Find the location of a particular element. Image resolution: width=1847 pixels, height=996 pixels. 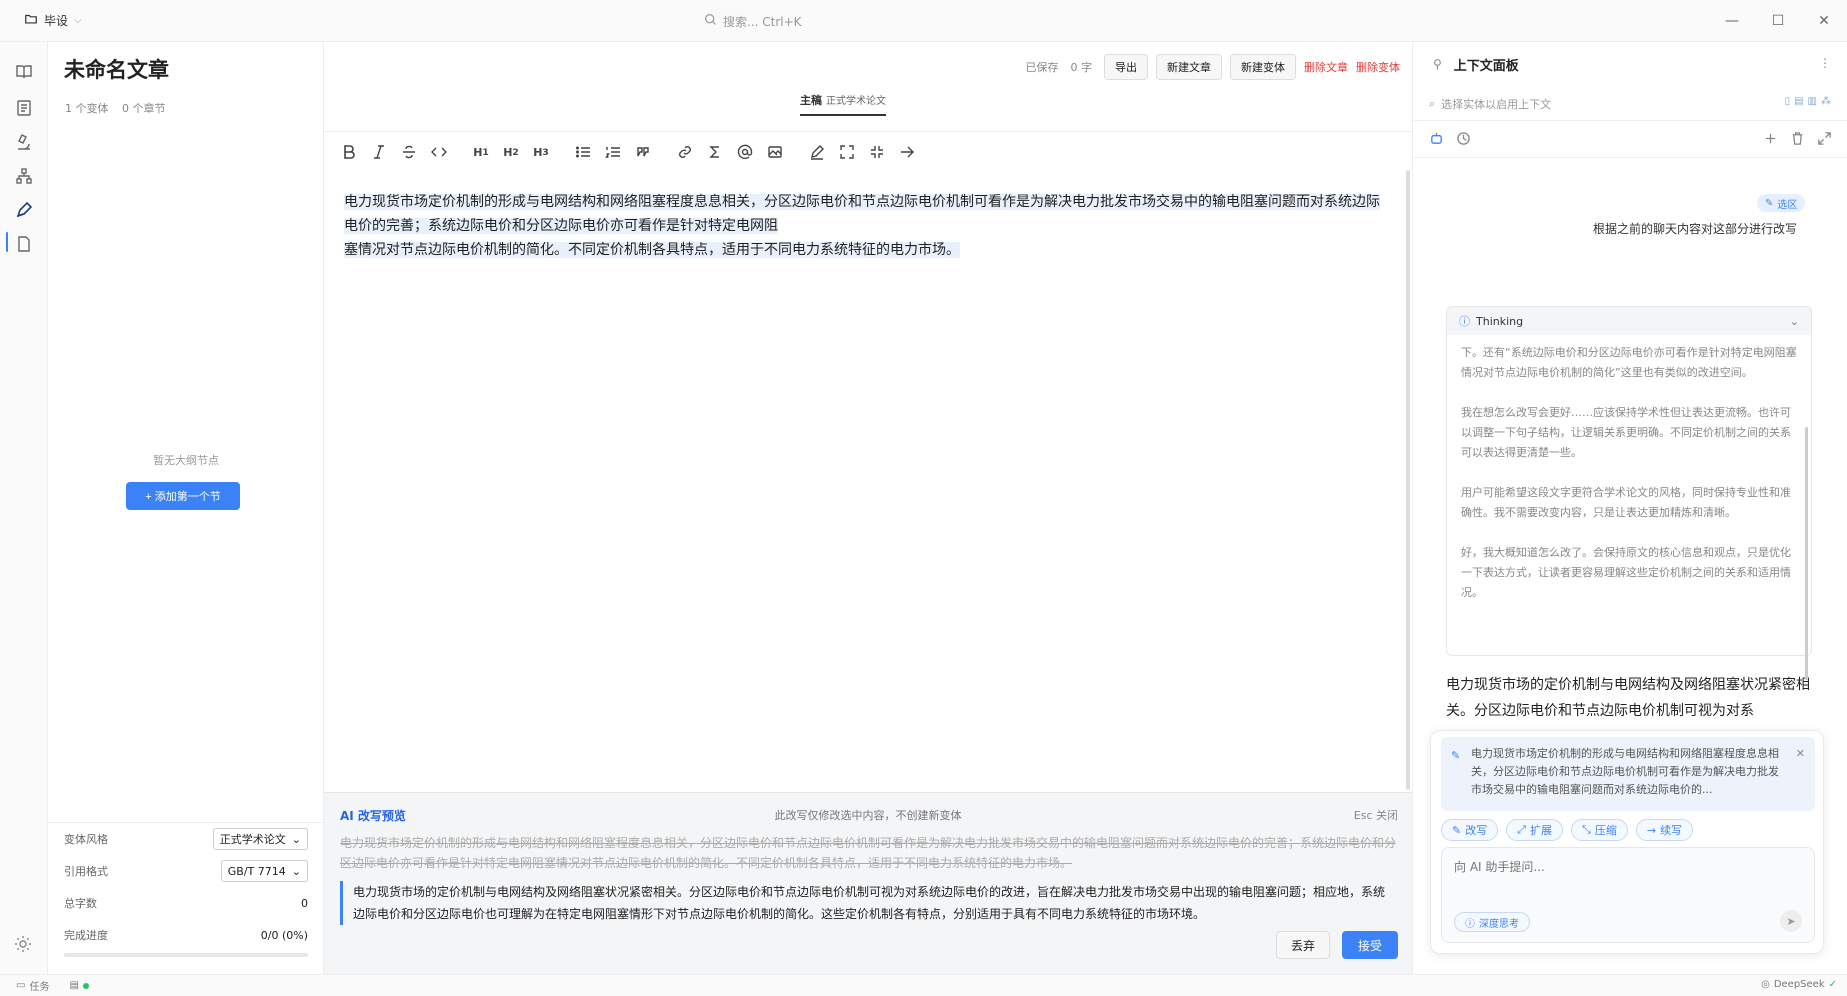

add-first-section-button: + 添加第一个节 is located at coordinates (183, 496).